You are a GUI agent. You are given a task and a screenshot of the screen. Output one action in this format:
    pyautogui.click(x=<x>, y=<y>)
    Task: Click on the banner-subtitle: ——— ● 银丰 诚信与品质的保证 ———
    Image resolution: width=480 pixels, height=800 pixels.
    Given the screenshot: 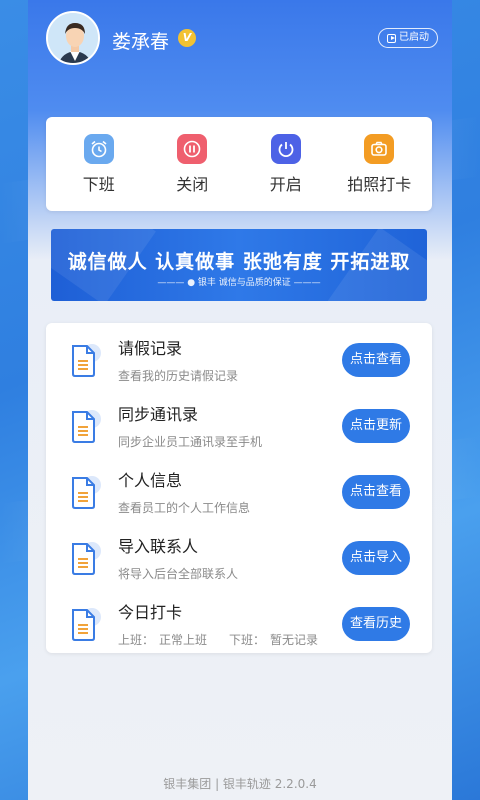 What is the action you would take?
    pyautogui.click(x=239, y=283)
    